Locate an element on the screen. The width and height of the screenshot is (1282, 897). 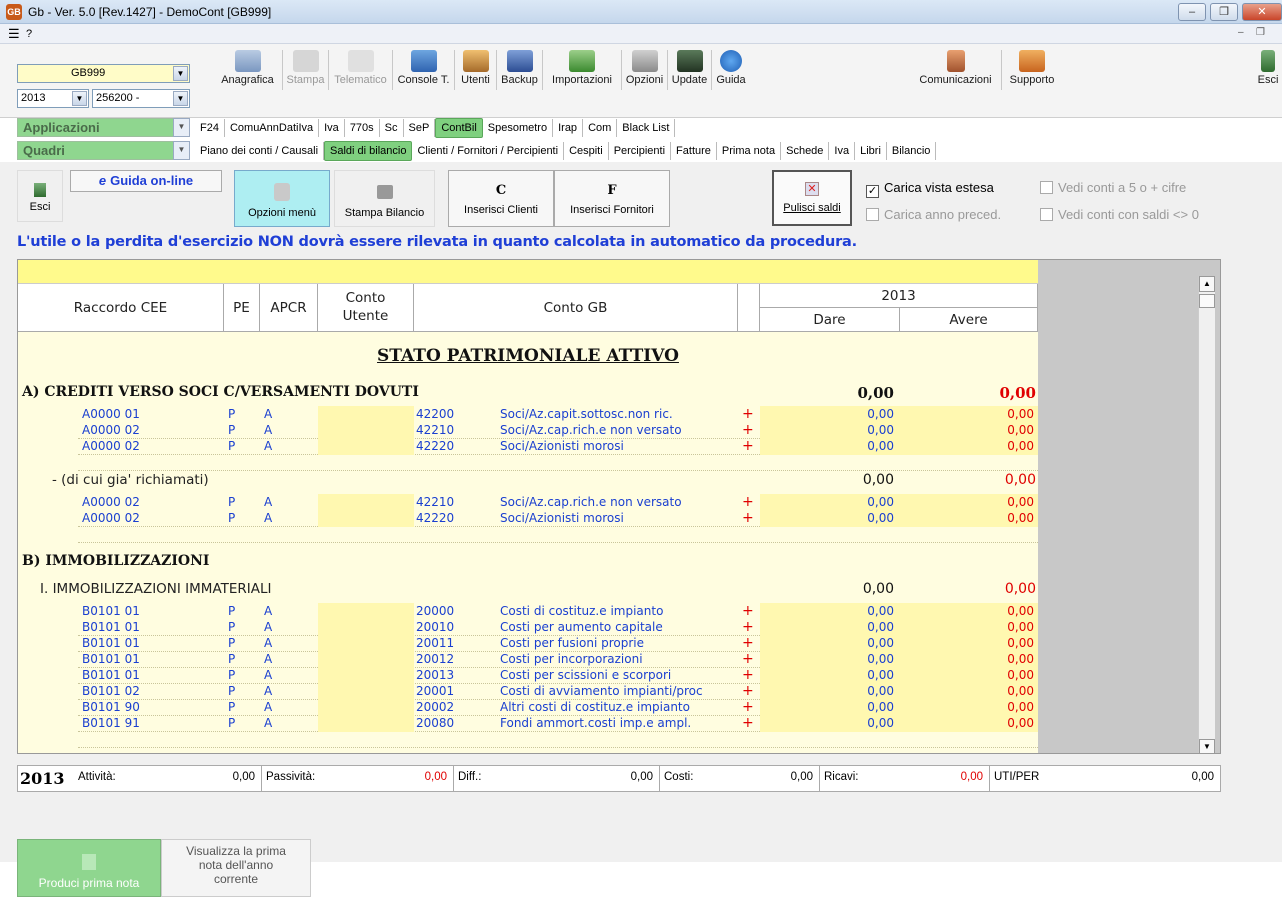
app-tab-black-list: Black List is located at coordinates (646, 128).